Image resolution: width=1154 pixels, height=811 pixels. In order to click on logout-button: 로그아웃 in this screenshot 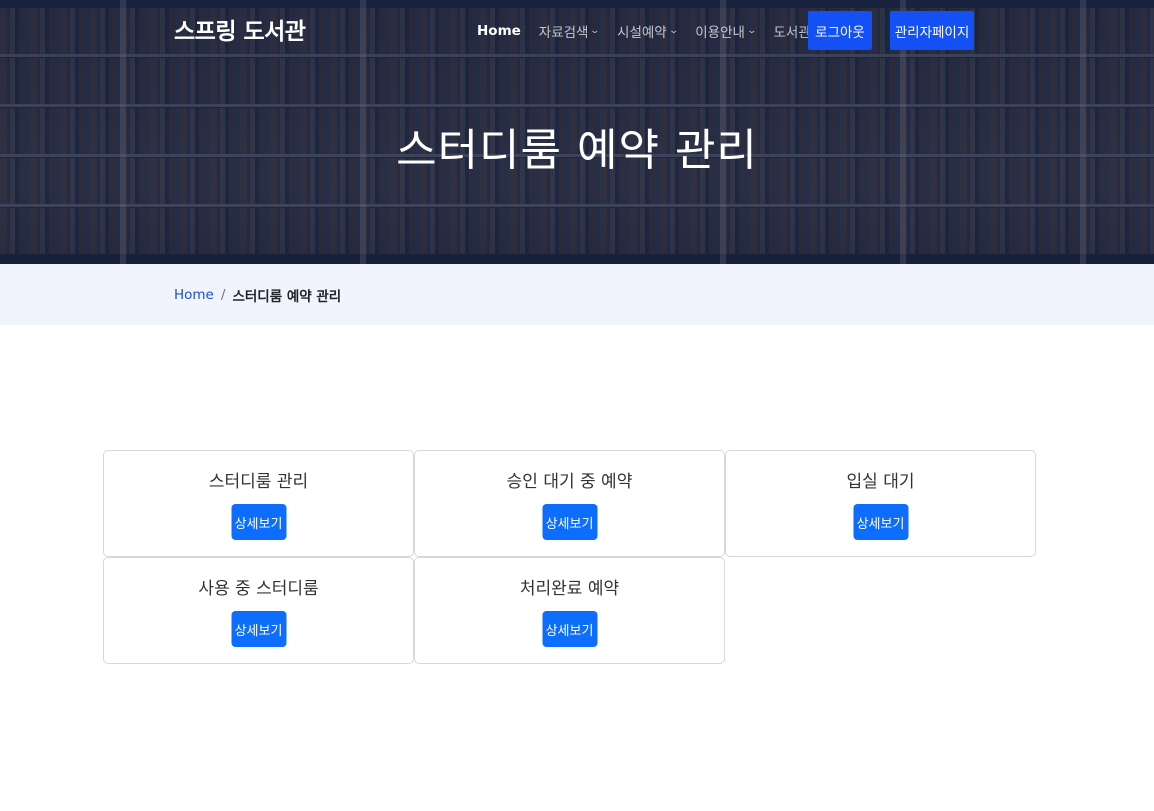, I will do `click(840, 30)`.